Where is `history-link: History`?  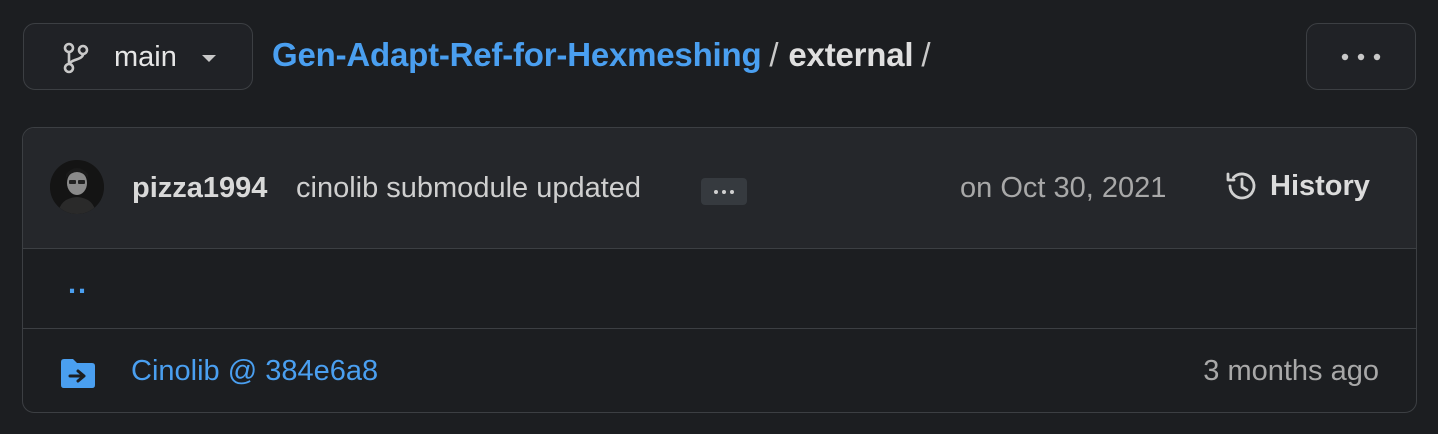
history-link: History is located at coordinates (1297, 186).